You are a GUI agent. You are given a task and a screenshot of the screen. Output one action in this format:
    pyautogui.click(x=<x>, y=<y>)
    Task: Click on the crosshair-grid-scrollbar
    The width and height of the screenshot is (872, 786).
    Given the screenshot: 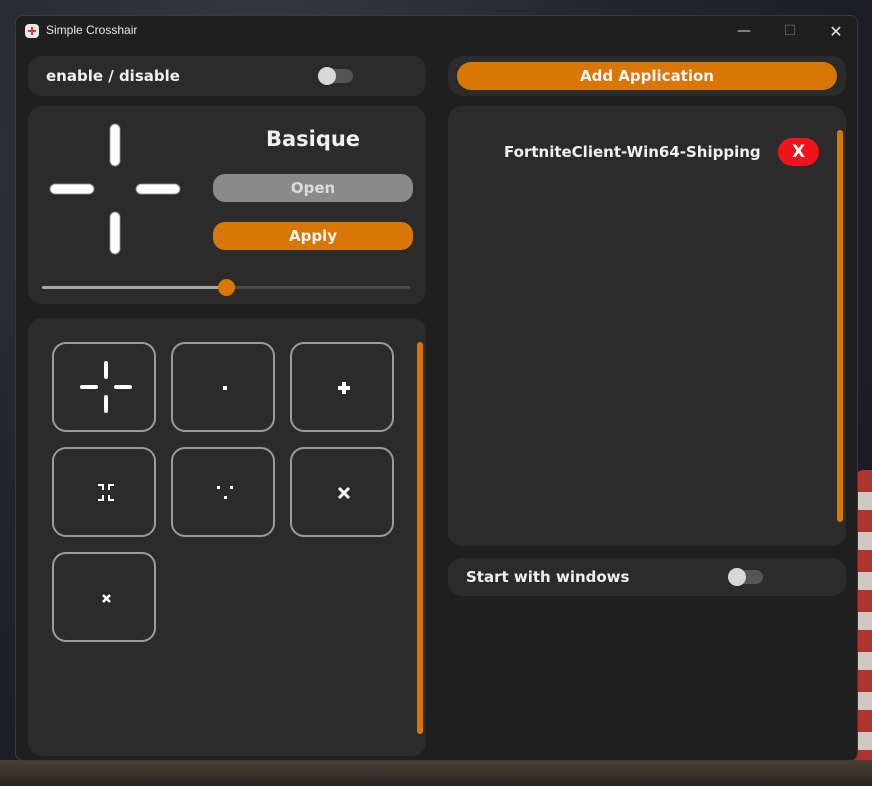 What is the action you would take?
    pyautogui.click(x=420, y=538)
    